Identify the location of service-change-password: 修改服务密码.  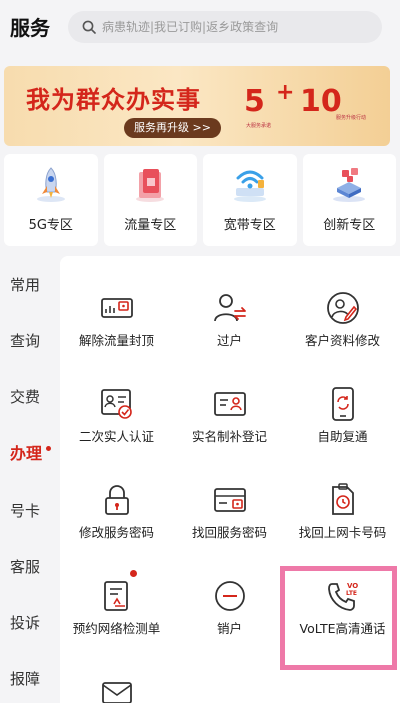
(116, 496).